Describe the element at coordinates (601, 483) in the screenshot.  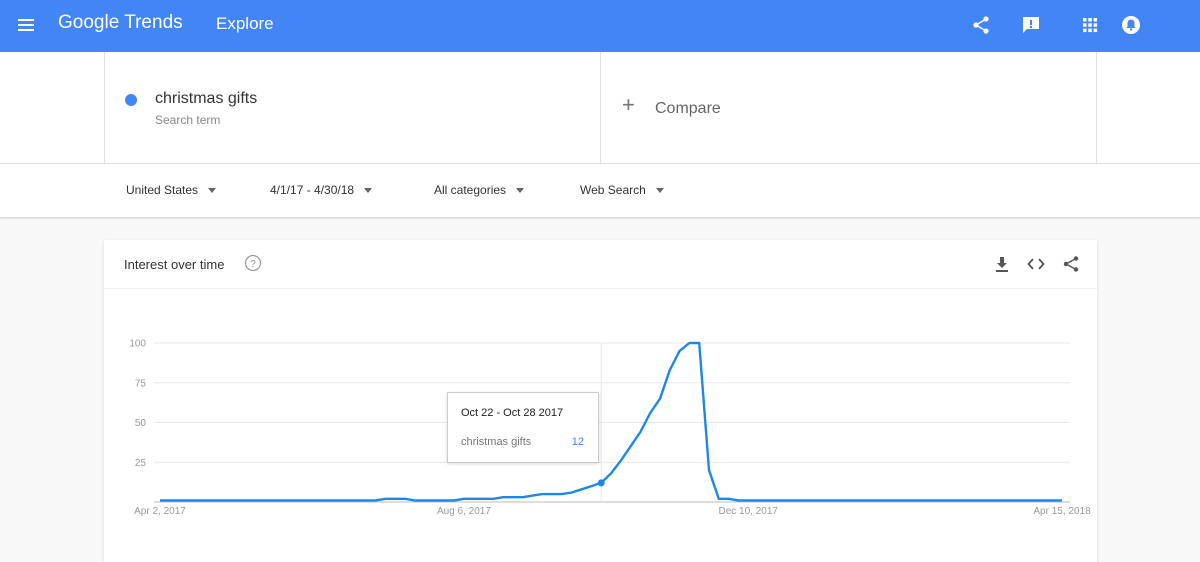
I see `highlight-point` at that location.